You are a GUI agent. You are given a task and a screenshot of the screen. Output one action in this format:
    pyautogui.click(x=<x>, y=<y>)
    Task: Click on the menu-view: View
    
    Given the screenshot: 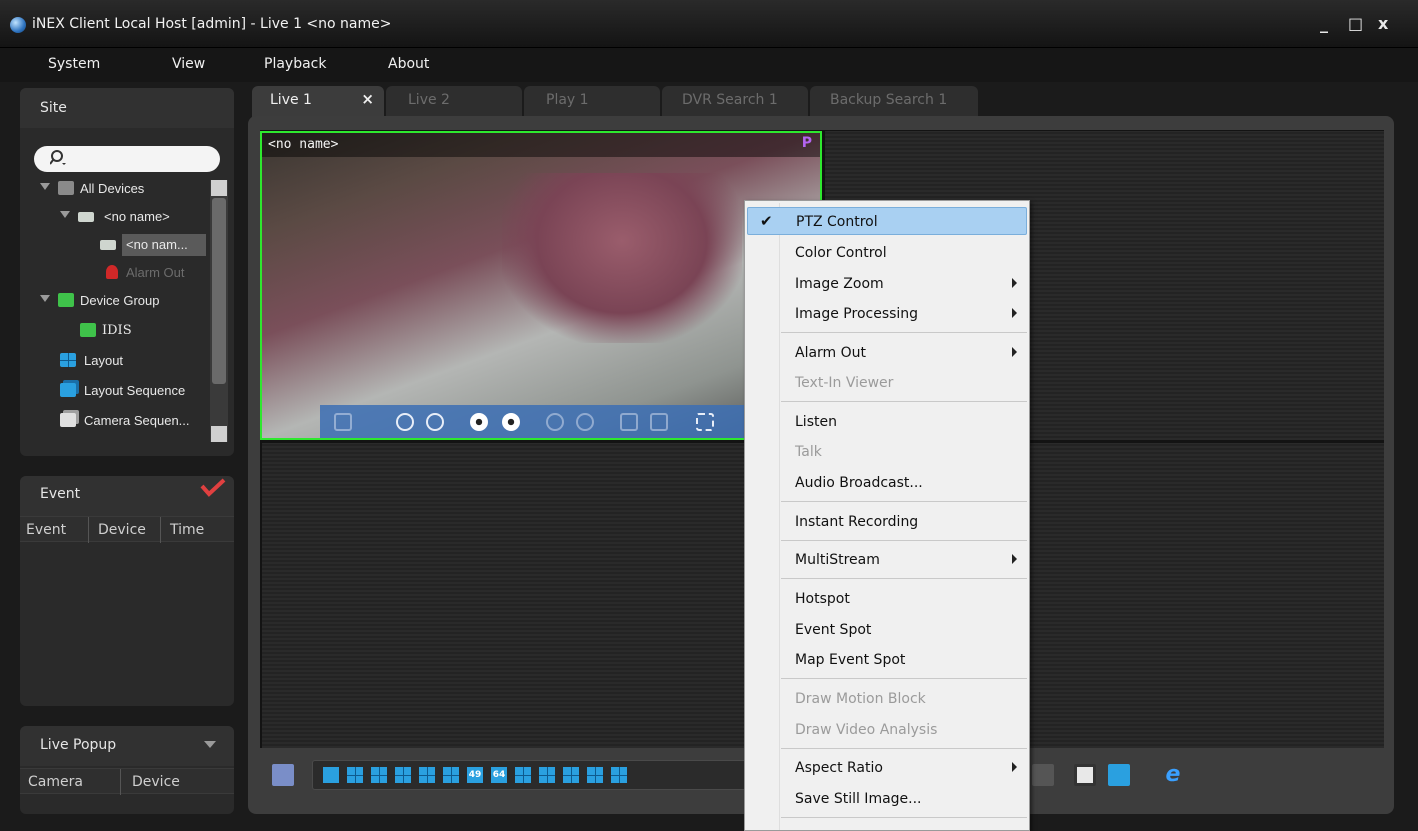 What is the action you would take?
    pyautogui.click(x=188, y=64)
    